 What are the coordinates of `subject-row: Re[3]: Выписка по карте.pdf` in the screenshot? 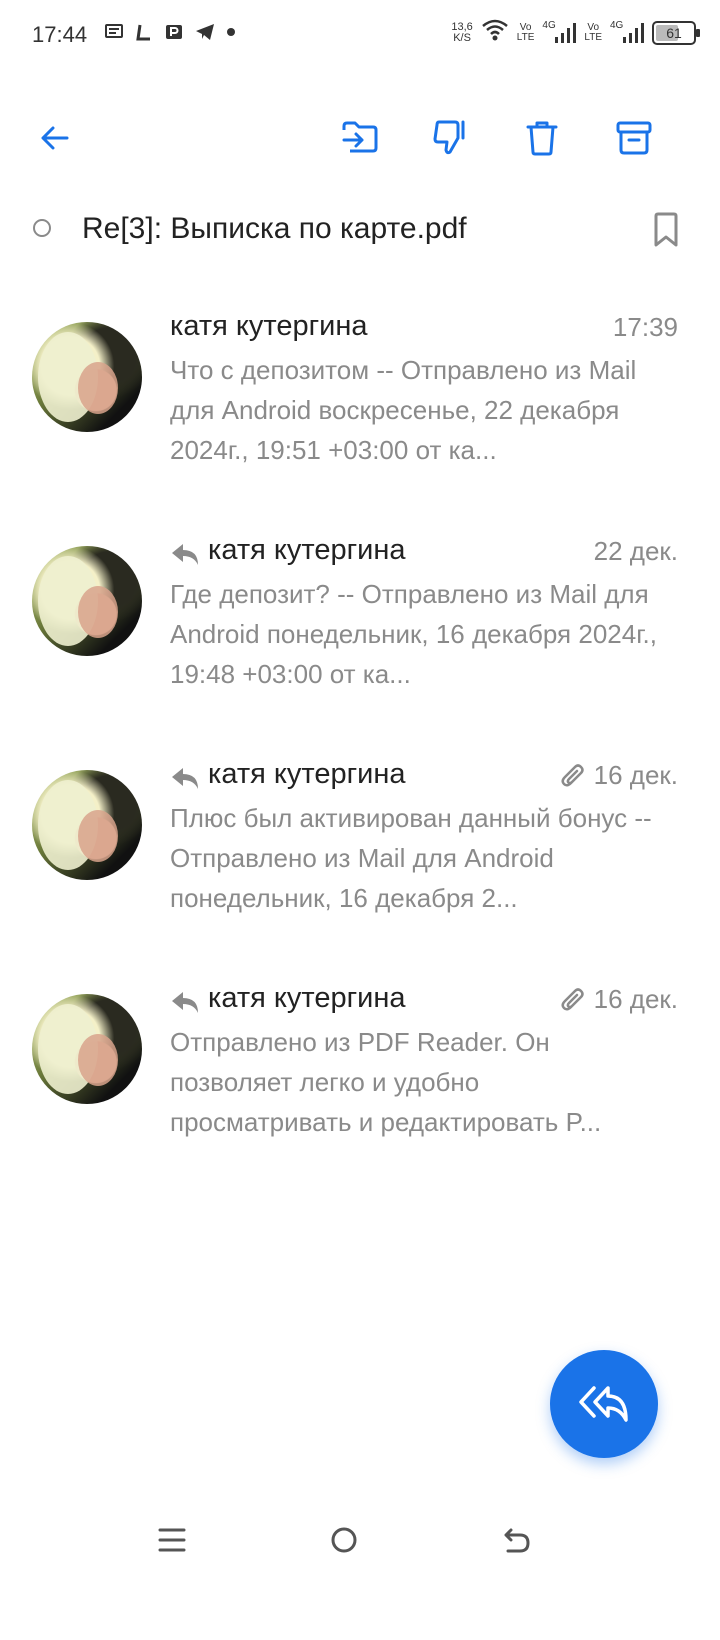 It's located at (360, 230).